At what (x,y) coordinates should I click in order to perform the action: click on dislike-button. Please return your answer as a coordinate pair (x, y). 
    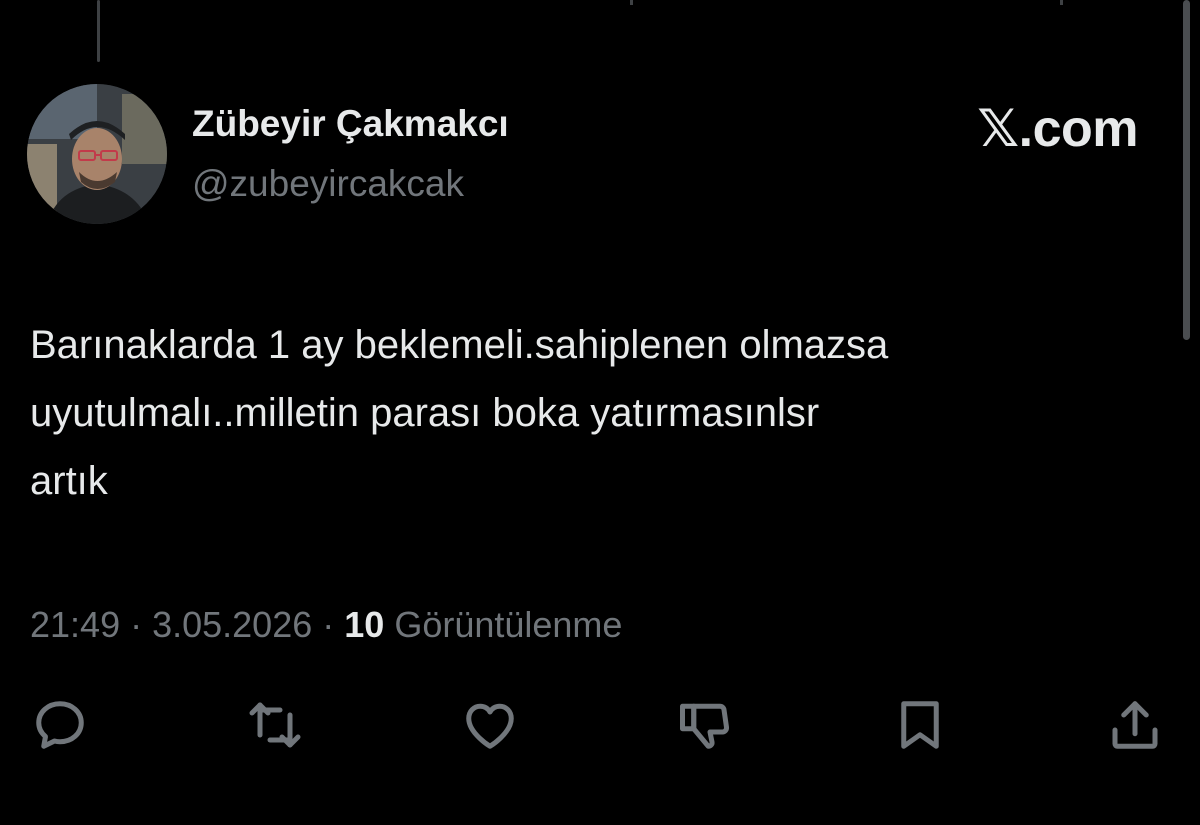
    Looking at the image, I should click on (705, 725).